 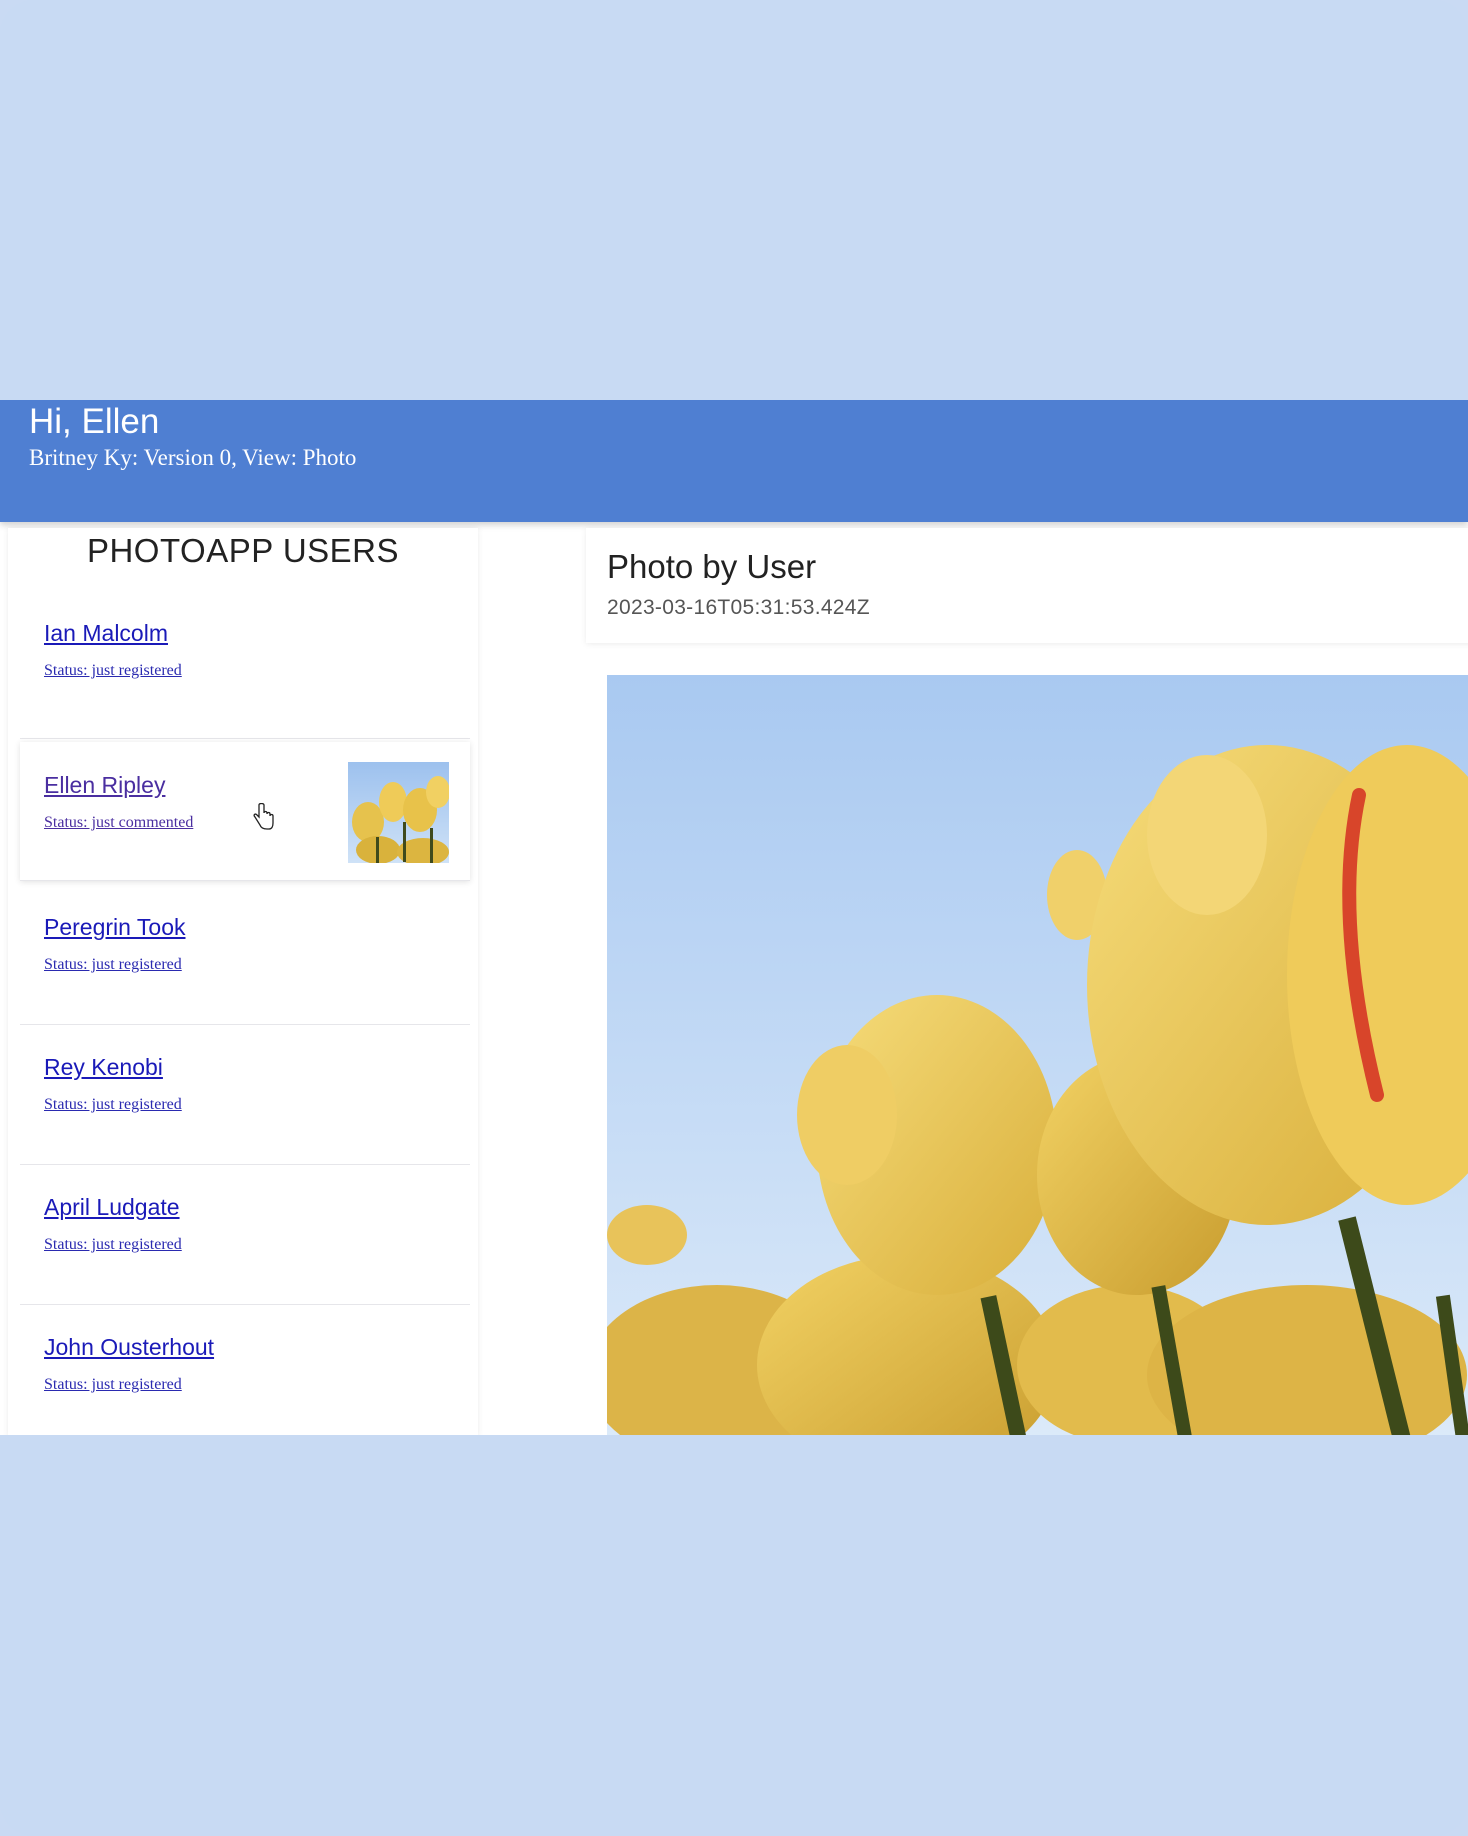 What do you see at coordinates (104, 785) in the screenshot?
I see `user-name-link: Ellen Ripley` at bounding box center [104, 785].